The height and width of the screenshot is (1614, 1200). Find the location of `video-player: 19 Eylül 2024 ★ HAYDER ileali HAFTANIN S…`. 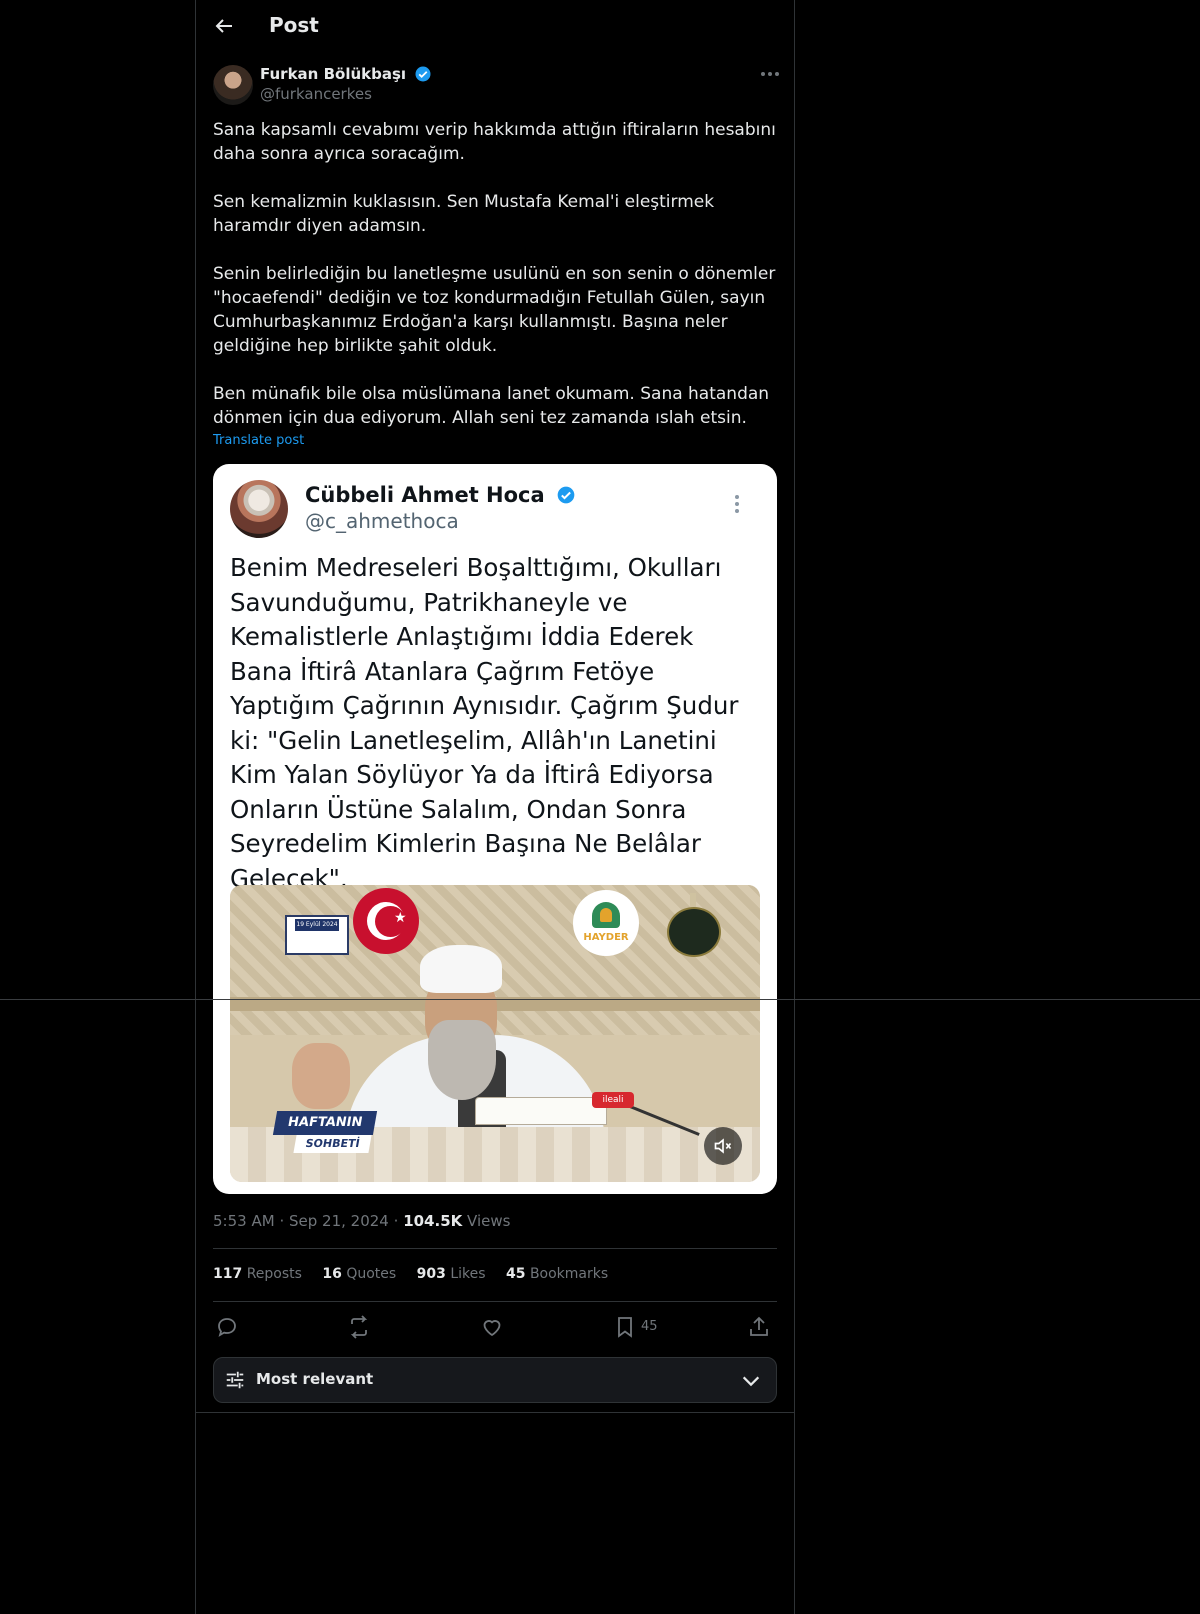

video-player: 19 Eylül 2024 ★ HAYDER ileali HAFTANIN S… is located at coordinates (495, 1033).